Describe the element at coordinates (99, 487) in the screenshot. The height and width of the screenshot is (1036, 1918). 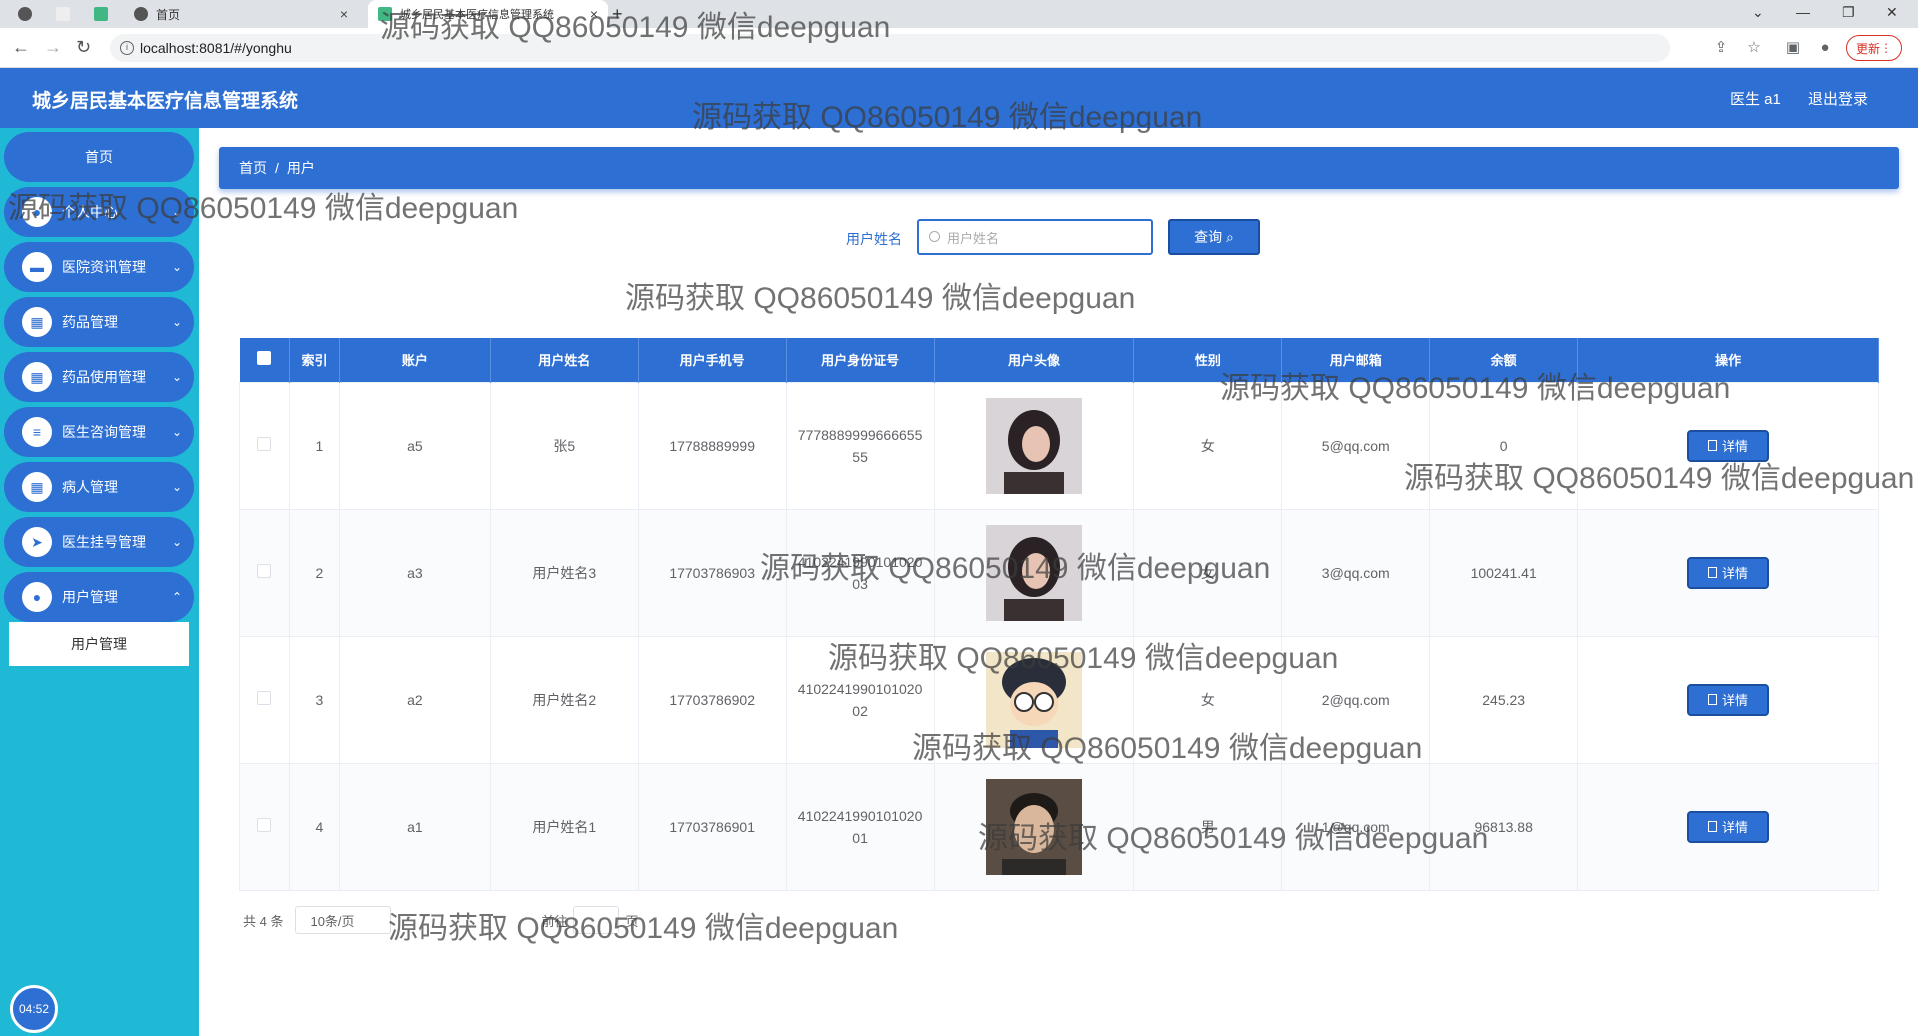
I see `sidebar-item-patients: ▦ 病人管理 ⌄` at that location.